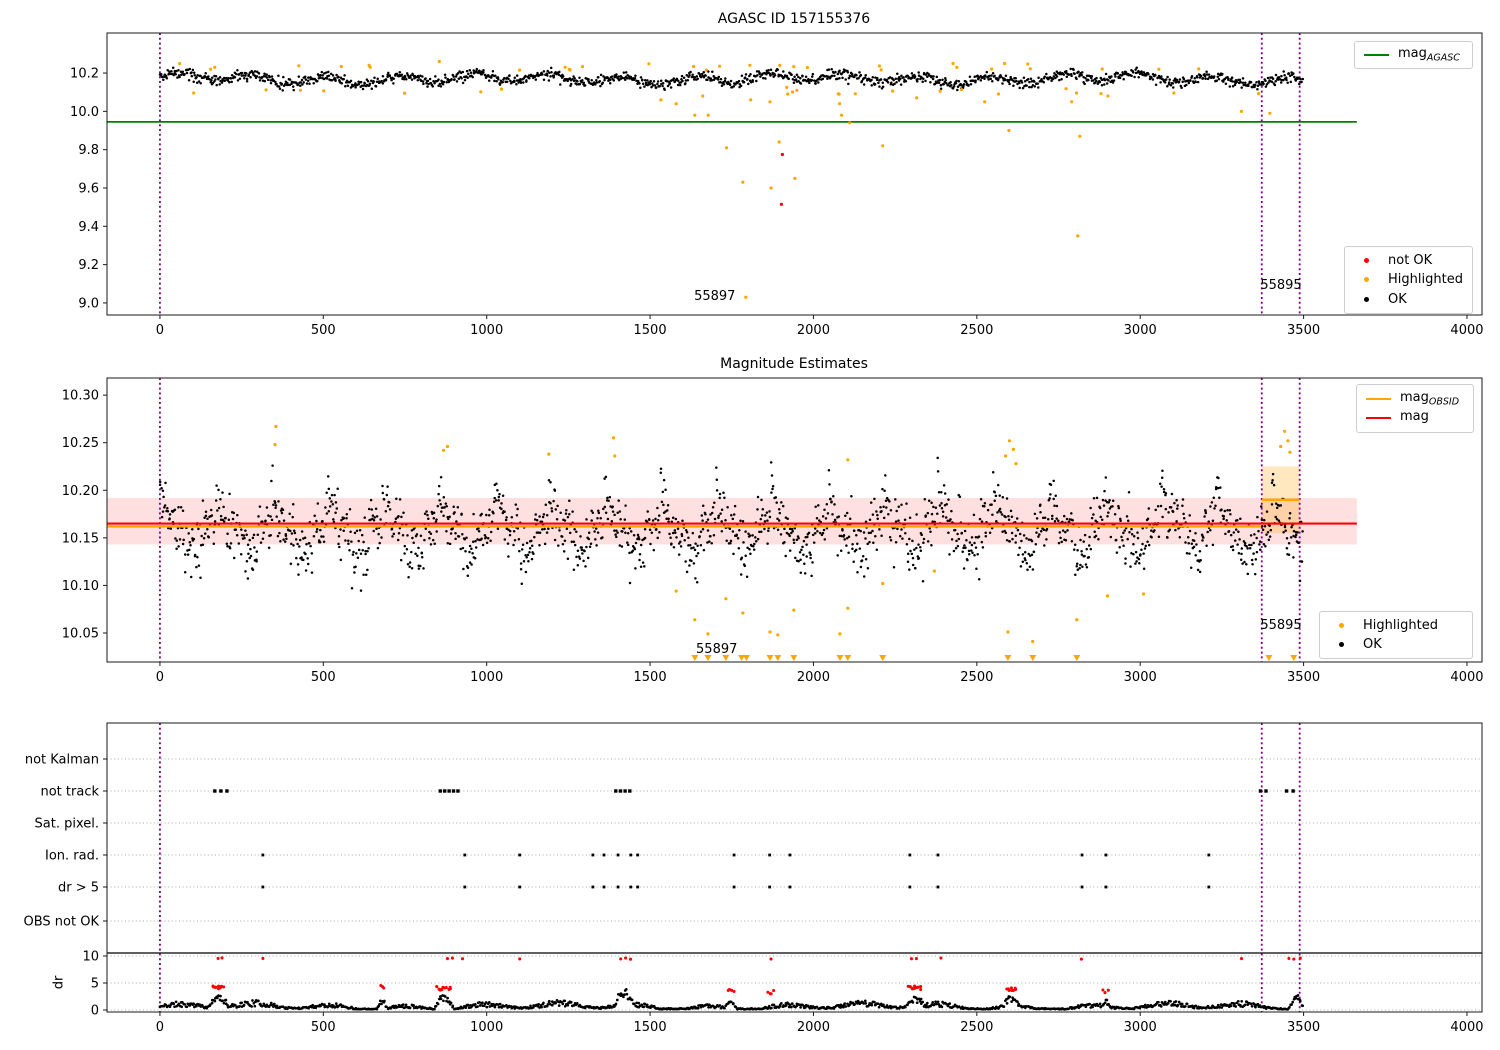  What do you see at coordinates (756, 976) in the screenshot?
I see `dr-not-ok-points` at bounding box center [756, 976].